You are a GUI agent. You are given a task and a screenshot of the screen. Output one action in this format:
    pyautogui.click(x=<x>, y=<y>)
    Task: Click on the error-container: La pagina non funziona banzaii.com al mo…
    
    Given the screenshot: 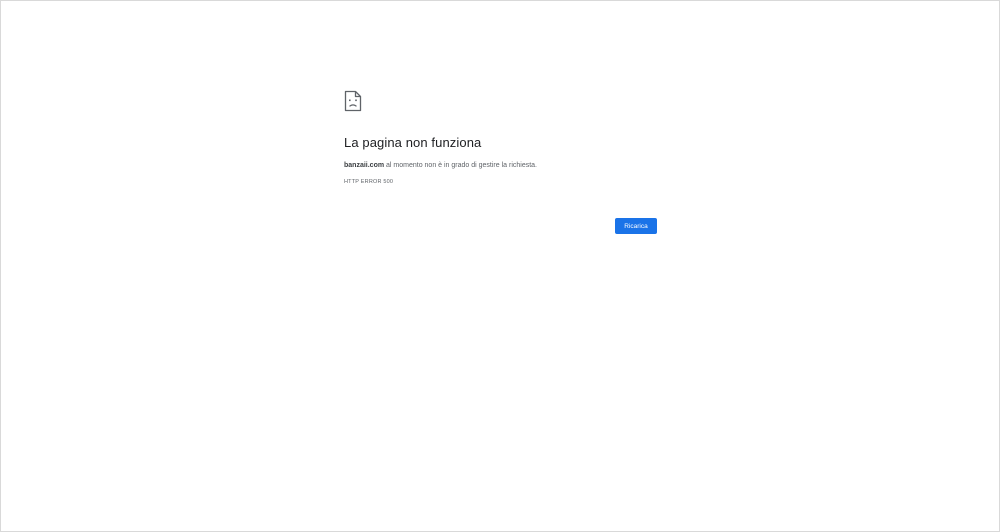 What is the action you would take?
    pyautogui.click(x=500, y=162)
    